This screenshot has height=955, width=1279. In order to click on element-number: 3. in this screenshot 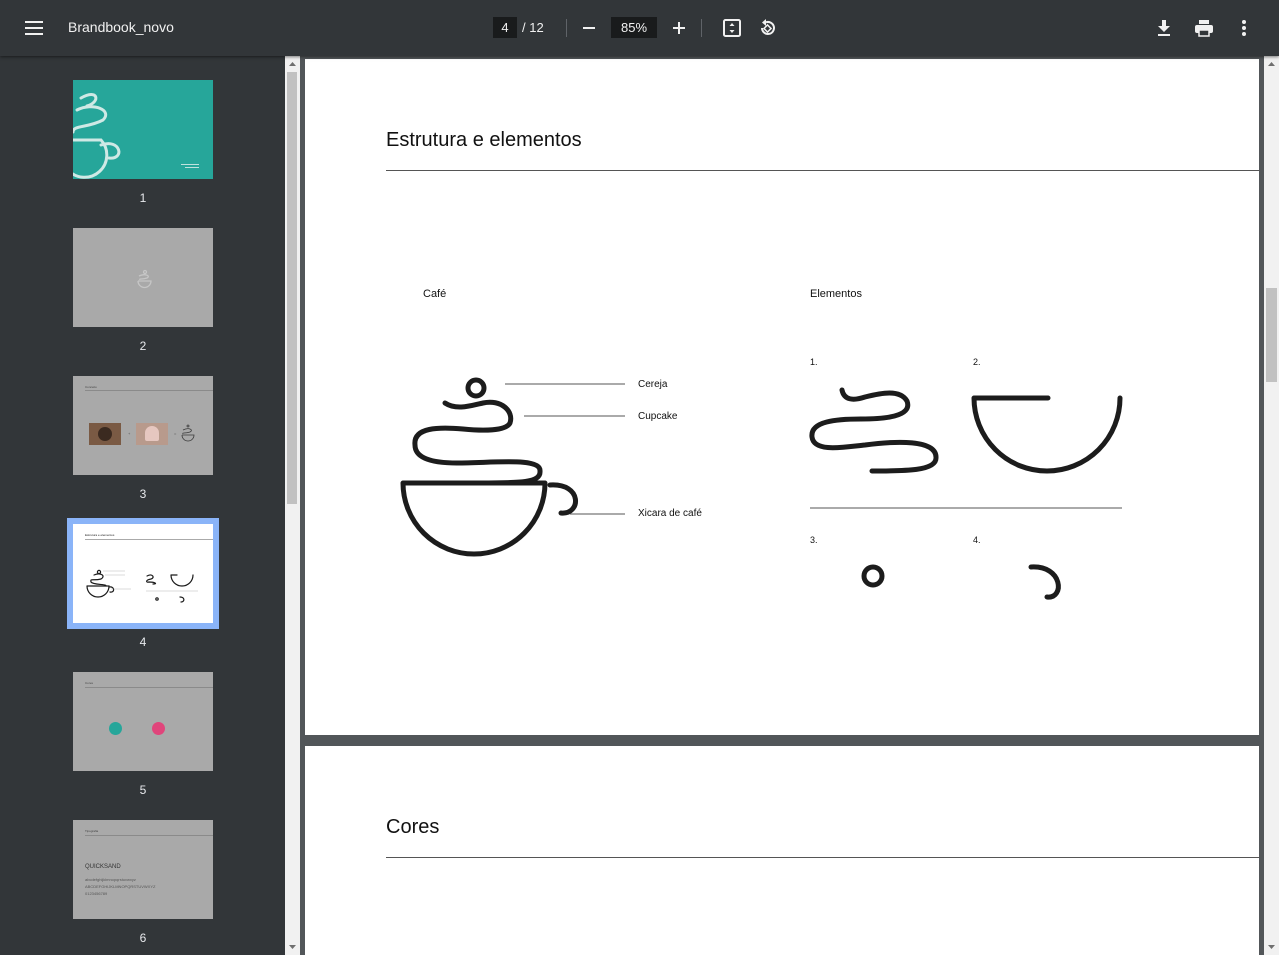, I will do `click(814, 540)`.